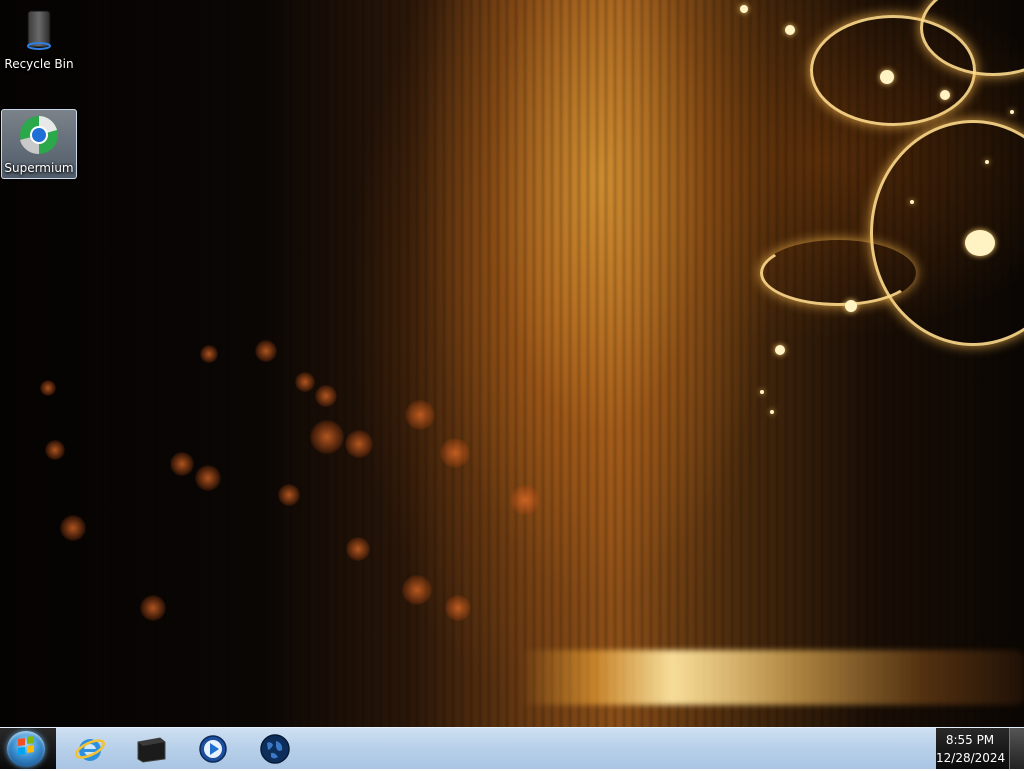 The height and width of the screenshot is (771, 1024). I want to click on desktop-icon-supermium: Supermium, so click(39, 144).